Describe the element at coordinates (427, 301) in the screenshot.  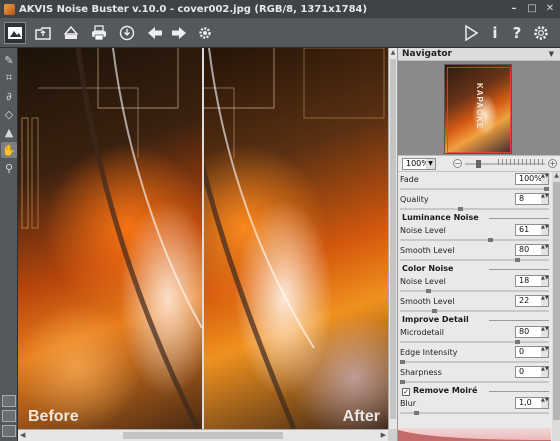
I see `col-smooth-label: Smooth Level` at that location.